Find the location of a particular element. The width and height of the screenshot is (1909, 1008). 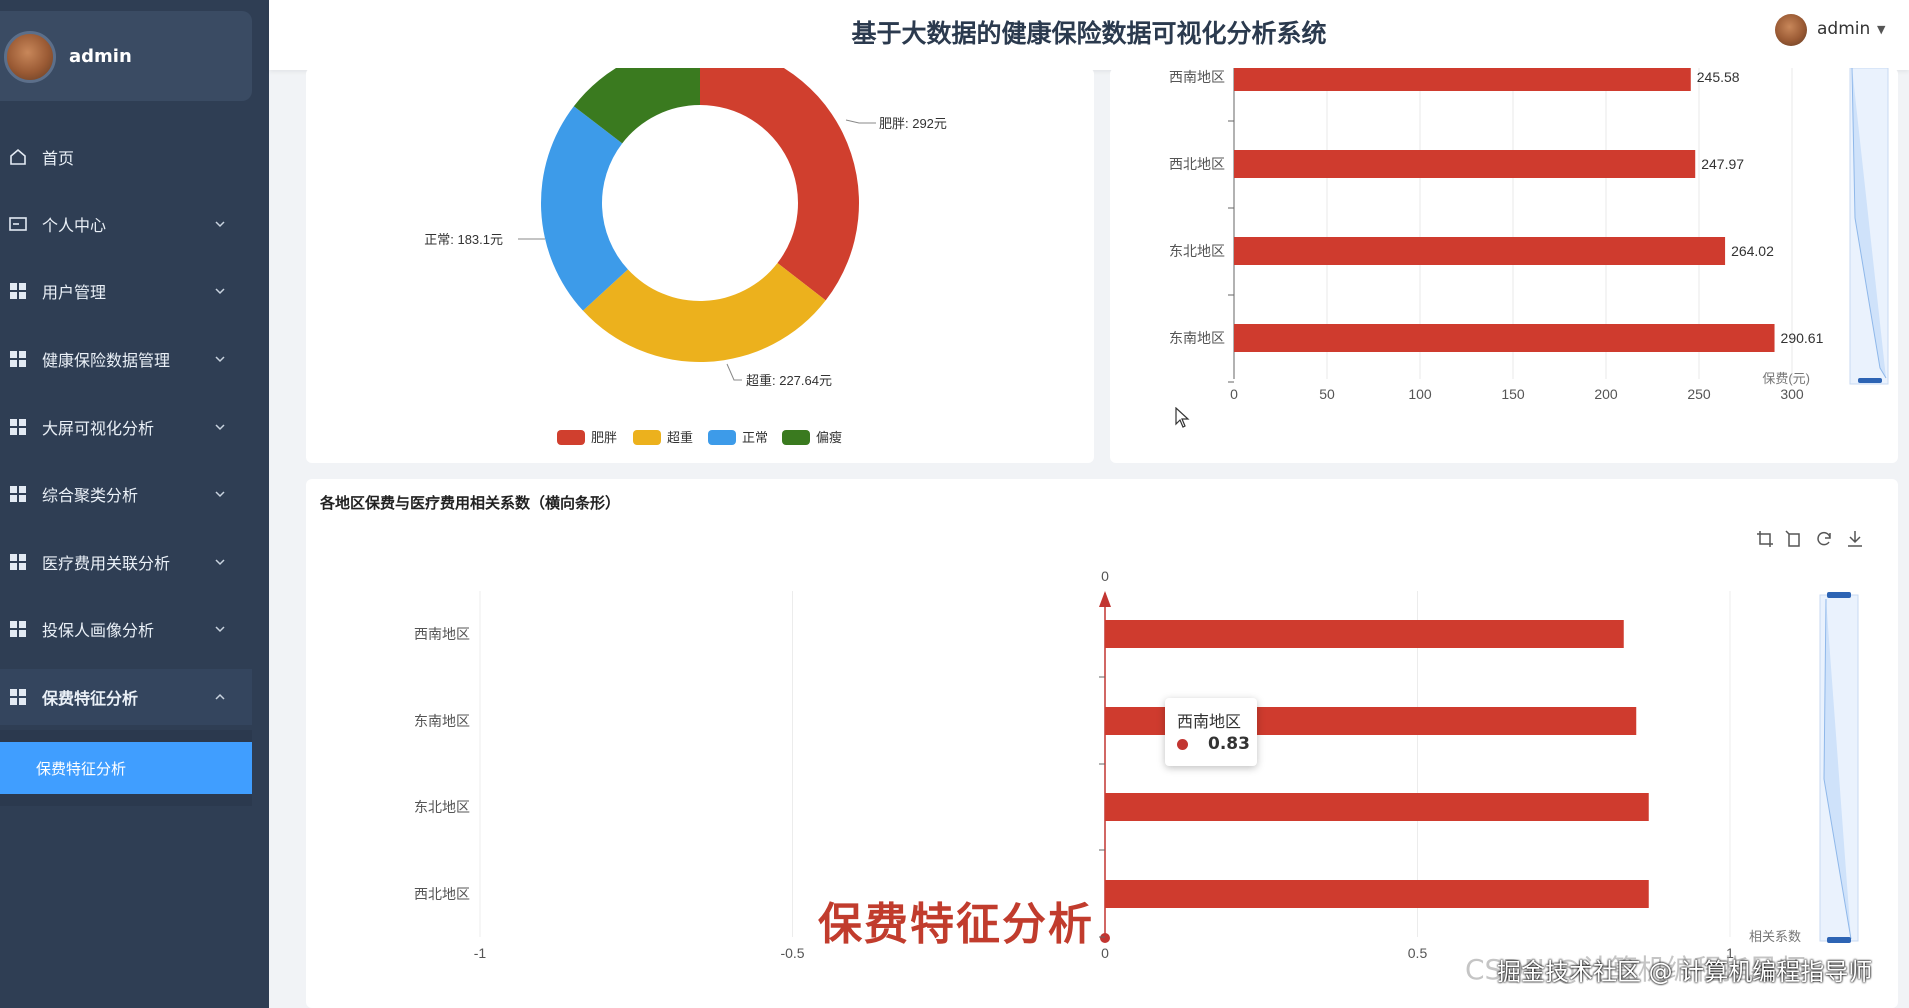

sidebar-item-medical-cost: 医疗费用关联分析 is located at coordinates (126, 562).